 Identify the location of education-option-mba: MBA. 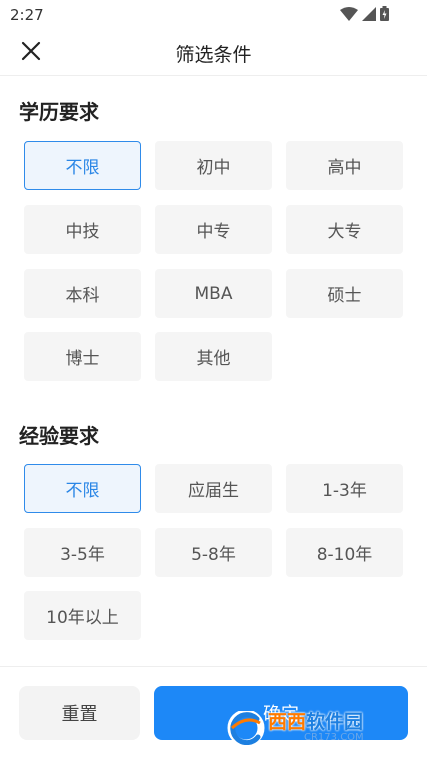
(213, 293).